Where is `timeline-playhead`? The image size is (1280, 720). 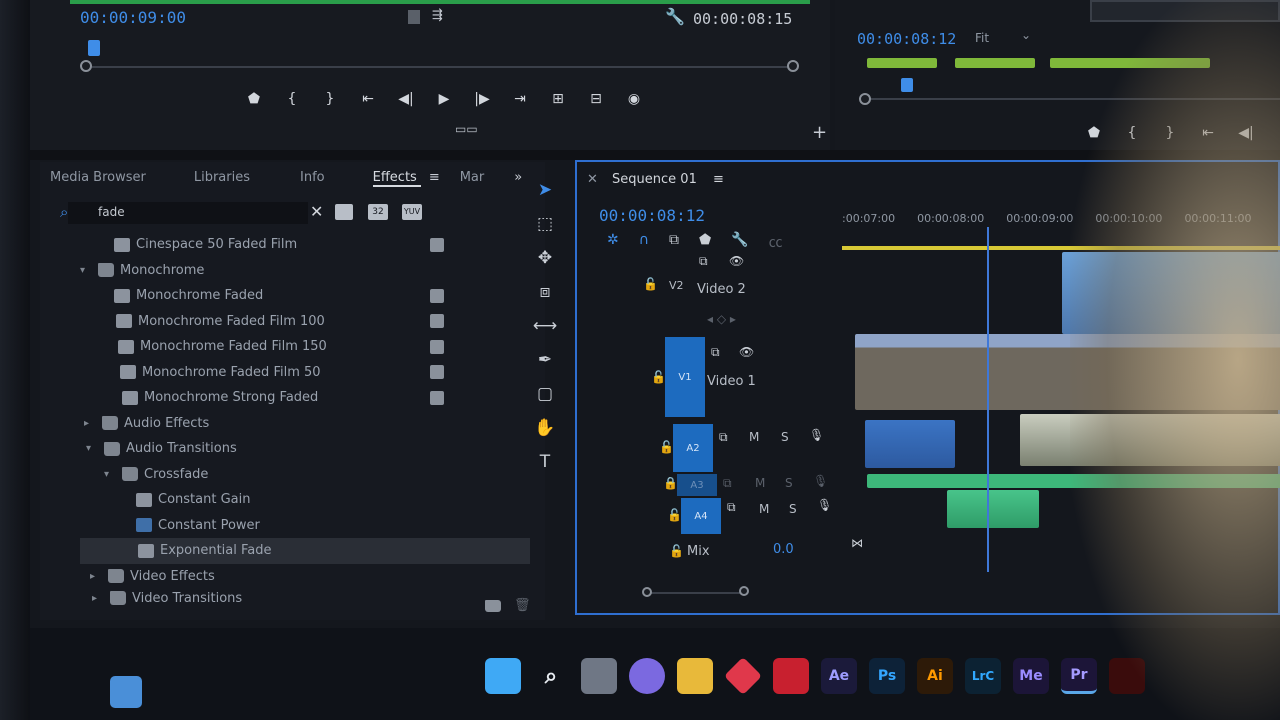 timeline-playhead is located at coordinates (988, 399).